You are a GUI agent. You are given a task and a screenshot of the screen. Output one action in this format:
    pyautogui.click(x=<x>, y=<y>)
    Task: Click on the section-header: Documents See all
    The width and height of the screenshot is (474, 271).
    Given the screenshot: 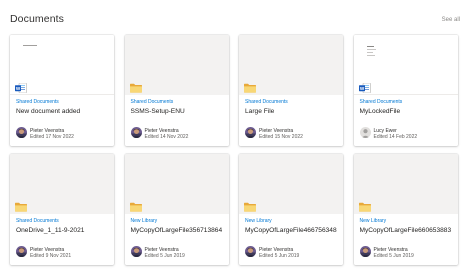 What is the action you would take?
    pyautogui.click(x=235, y=22)
    